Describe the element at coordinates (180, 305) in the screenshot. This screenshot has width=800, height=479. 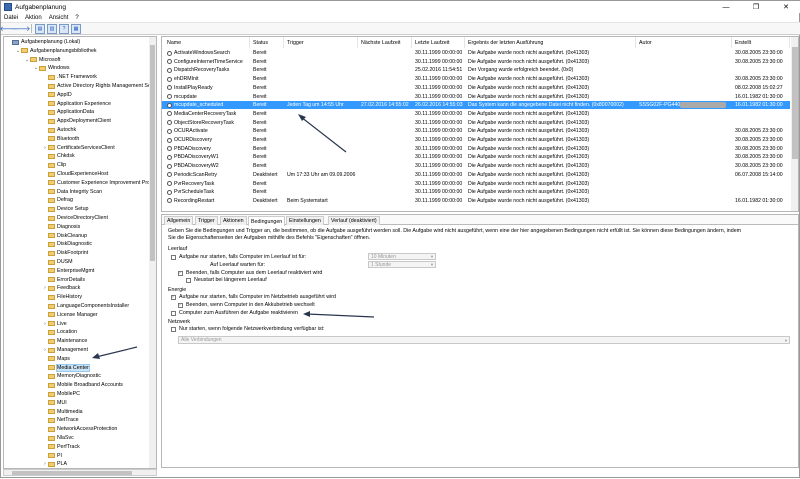
I see `power-battery-checkbox: ✓` at that location.